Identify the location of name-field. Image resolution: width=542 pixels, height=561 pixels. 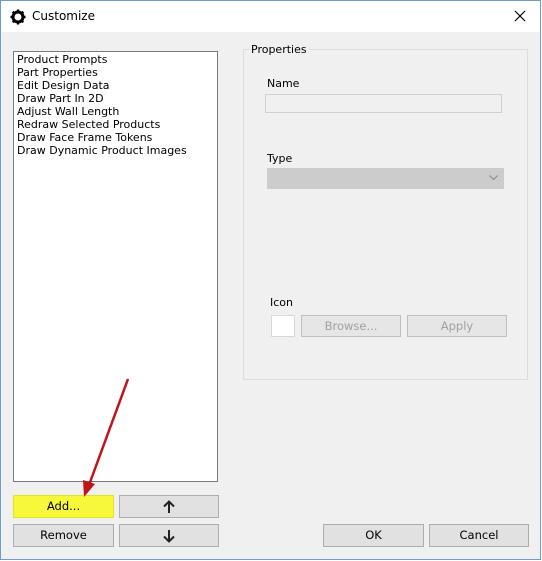
(383, 103).